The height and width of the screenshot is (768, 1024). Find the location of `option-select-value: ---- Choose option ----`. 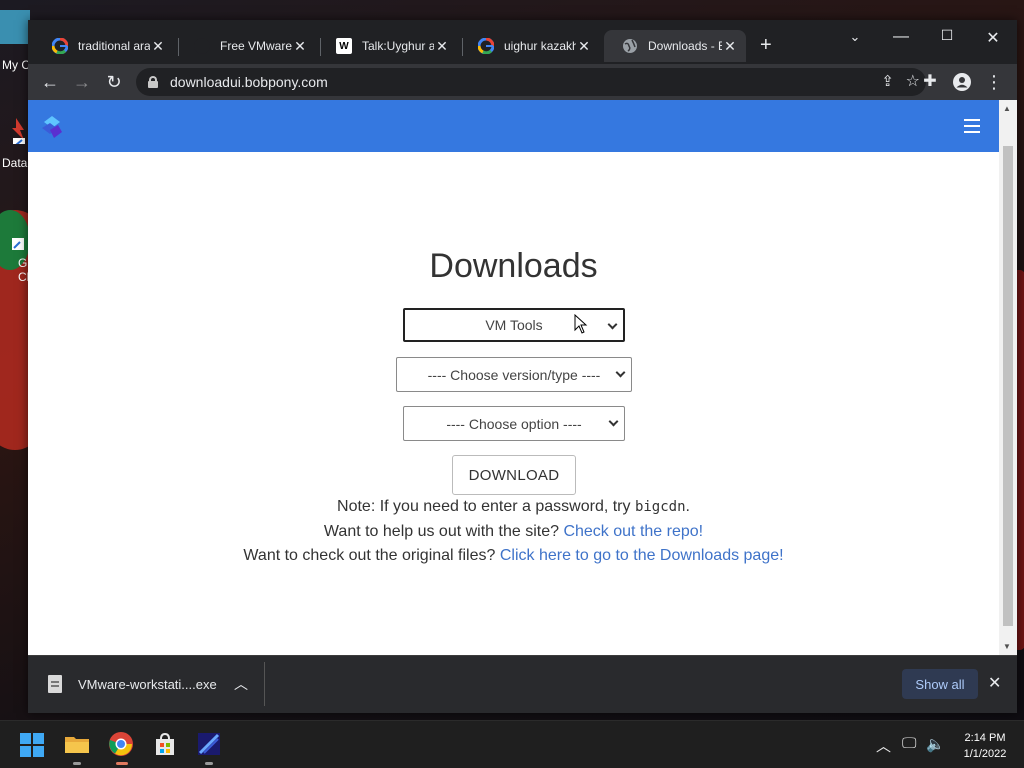

option-select-value: ---- Choose option ---- is located at coordinates (514, 423).